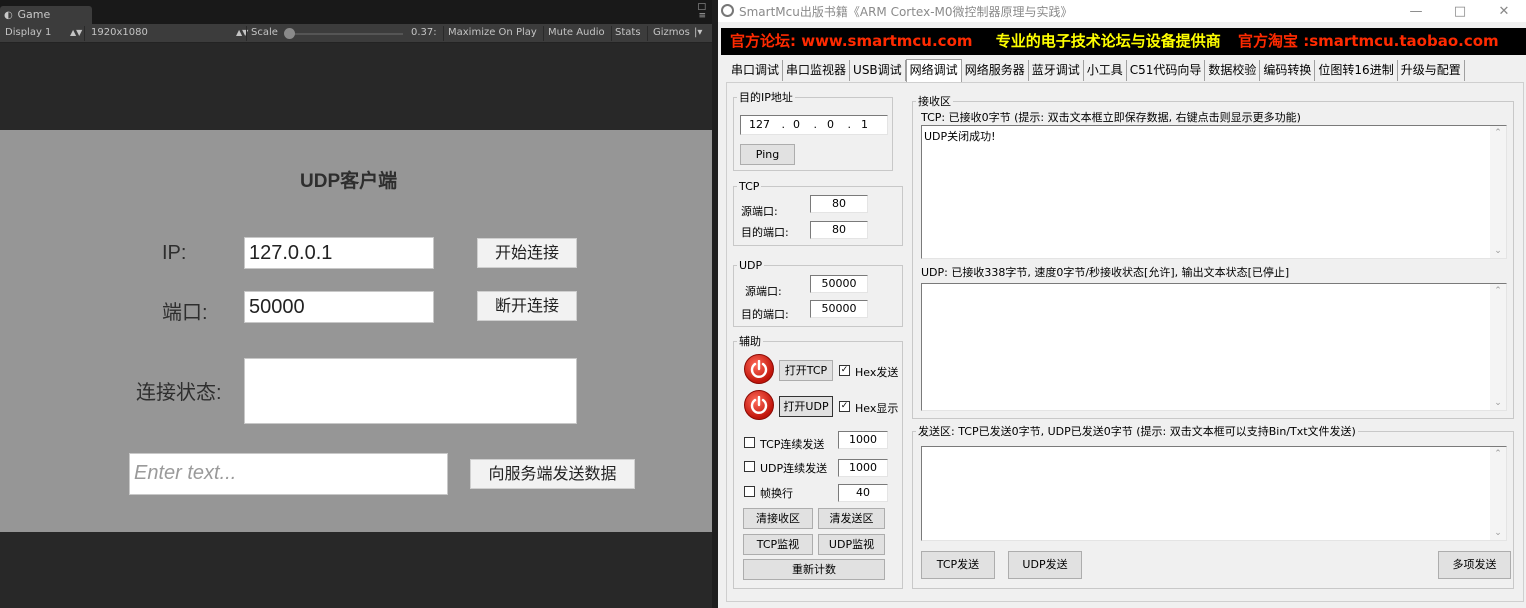 This screenshot has width=1526, height=608. What do you see at coordinates (179, 393) in the screenshot?
I see `status-label: 连接状态:` at bounding box center [179, 393].